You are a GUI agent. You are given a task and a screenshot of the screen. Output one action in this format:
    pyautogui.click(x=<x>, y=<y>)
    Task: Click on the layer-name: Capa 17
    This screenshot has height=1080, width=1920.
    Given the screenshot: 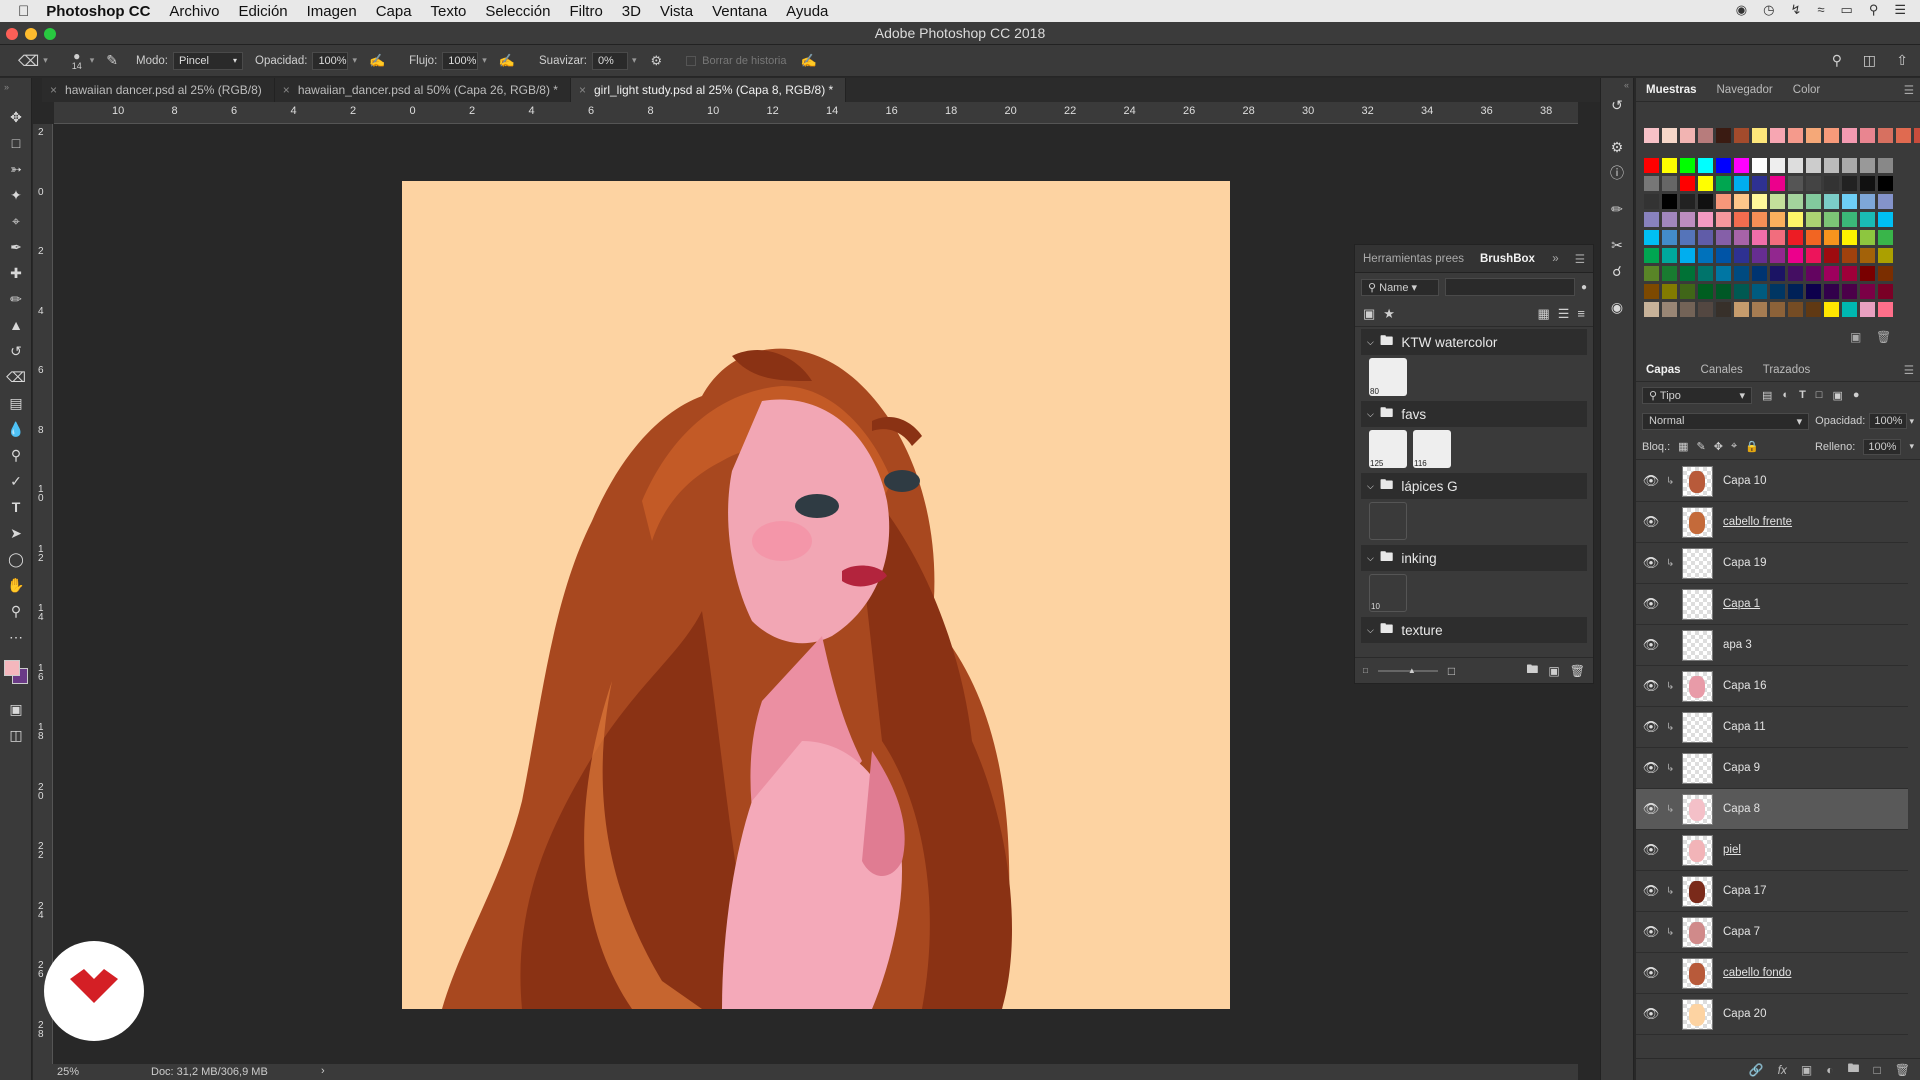 What is the action you would take?
    pyautogui.click(x=1744, y=891)
    